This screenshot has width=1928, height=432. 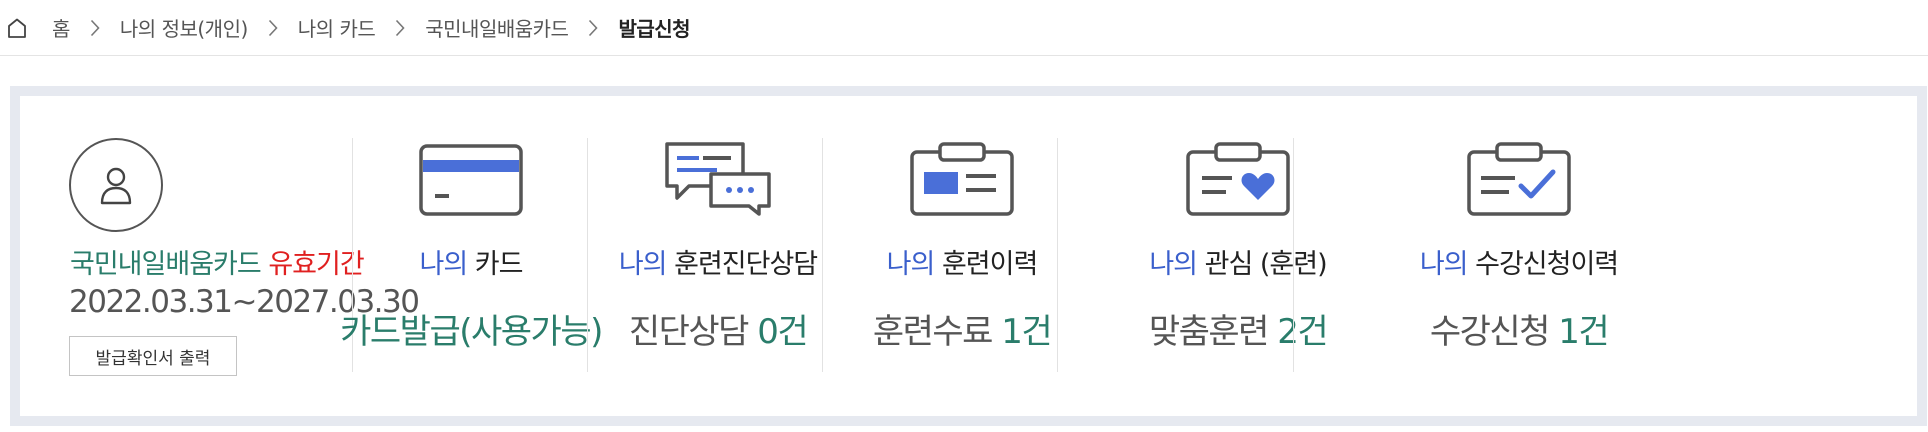 I want to click on breadcrumb-national-card: 국민내일배움카드, so click(x=497, y=27).